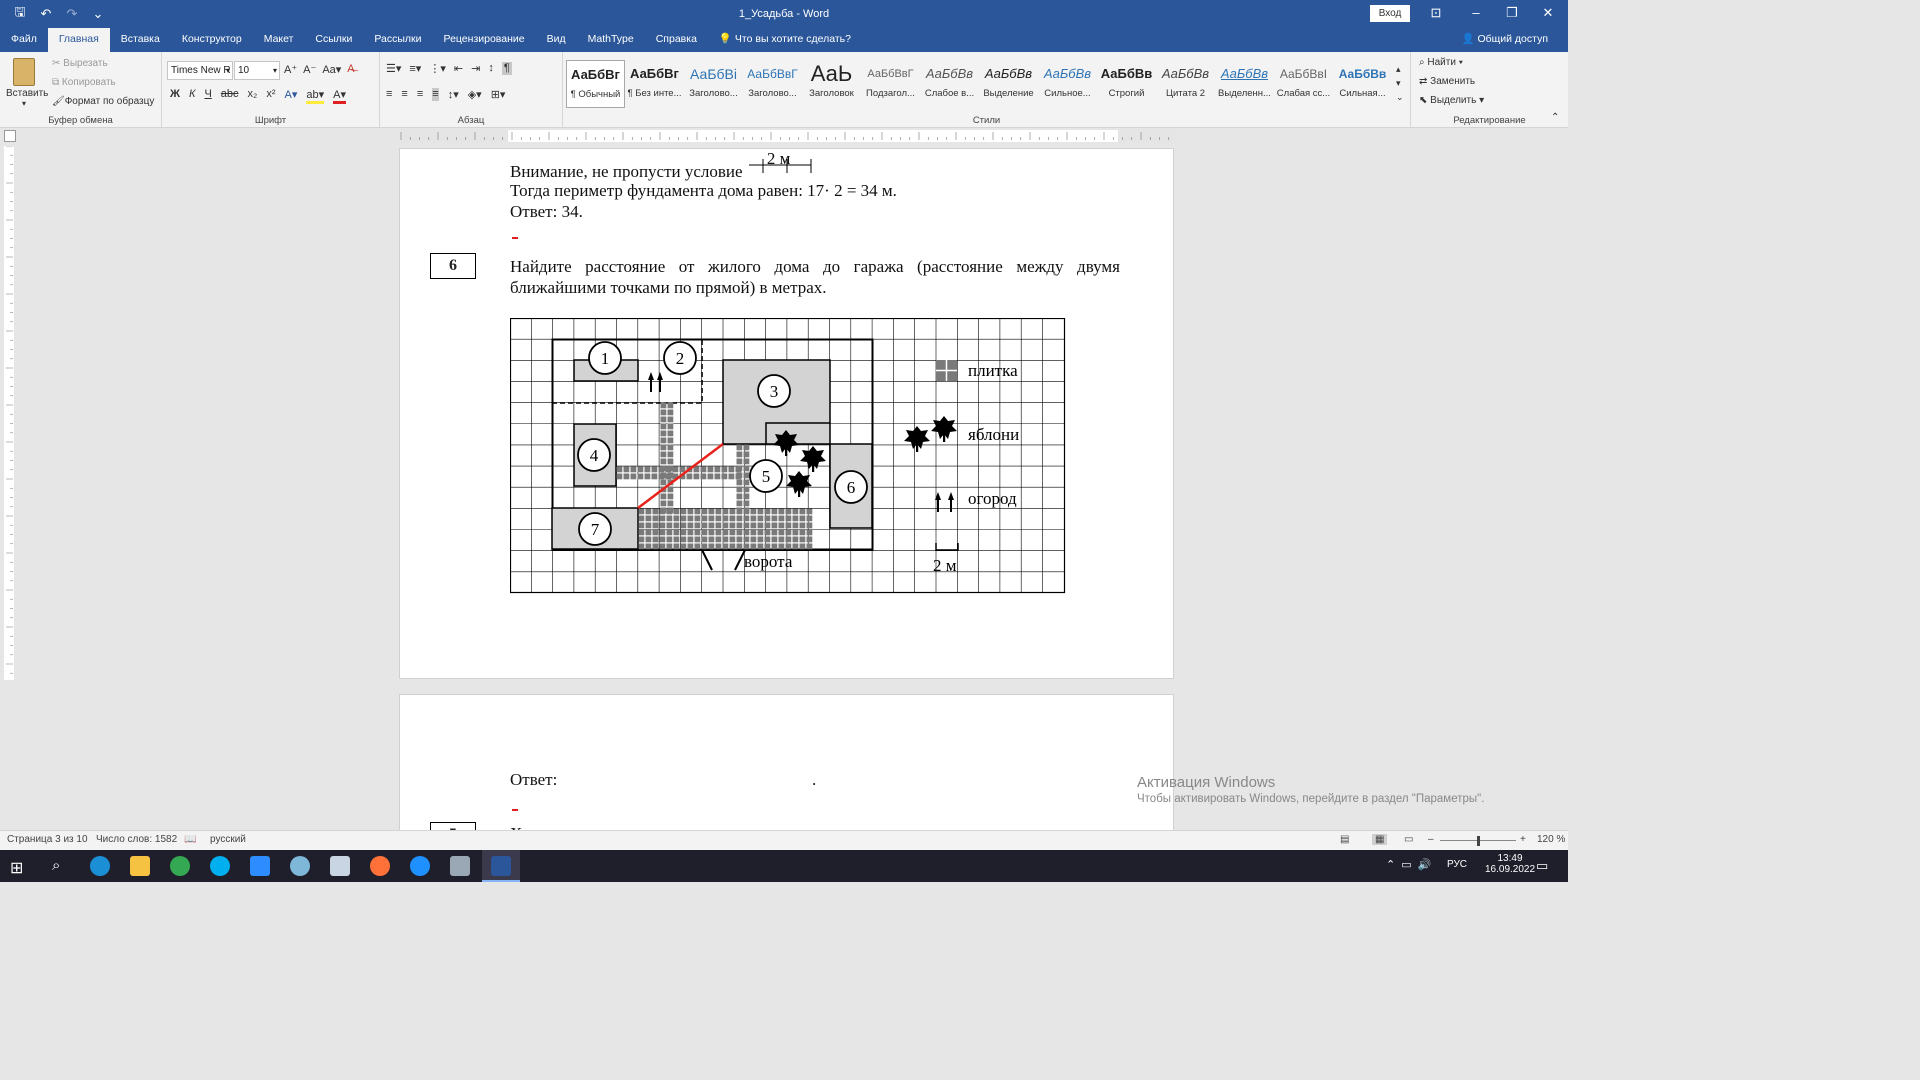 The height and width of the screenshot is (1080, 1920). I want to click on increase-indent-icon: ⇥, so click(475, 68).